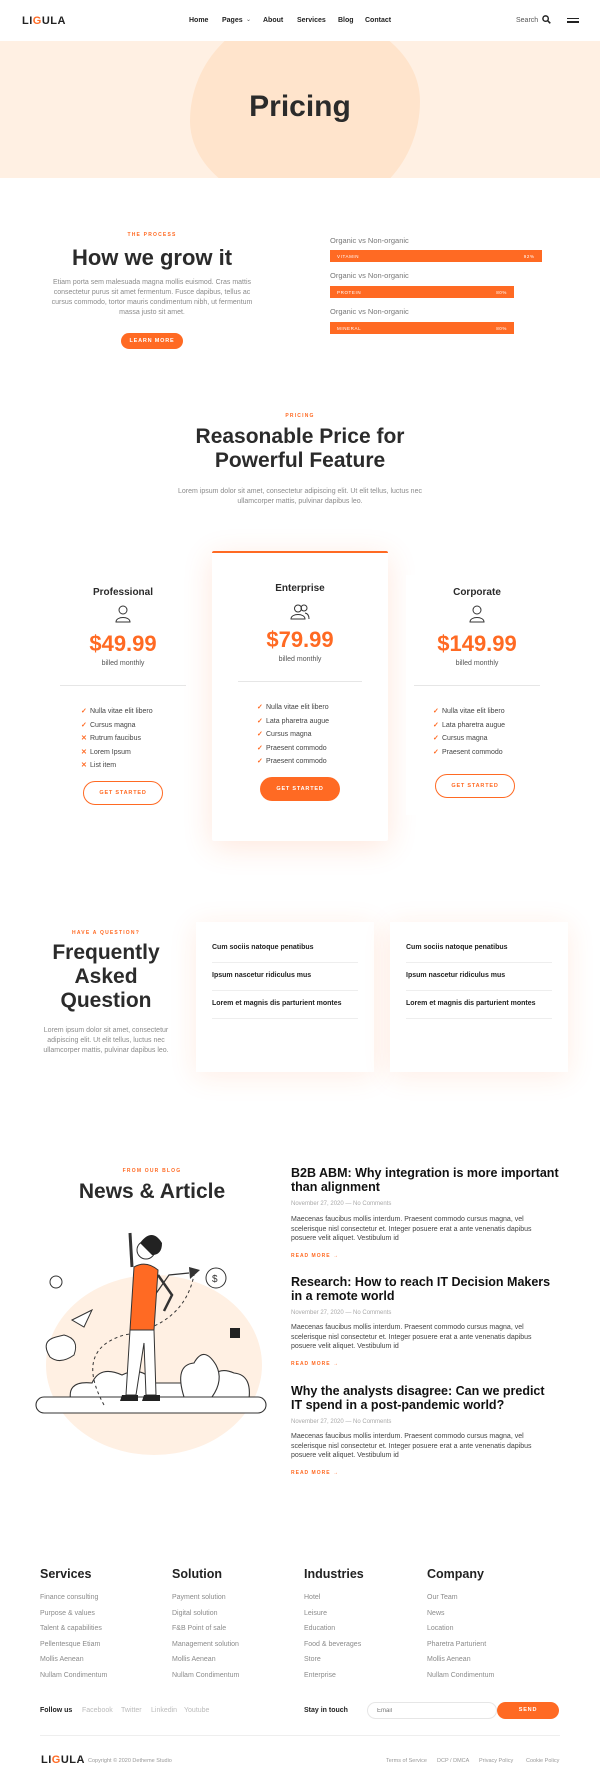 This screenshot has height=1789, width=600. What do you see at coordinates (378, 20) in the screenshot?
I see `nav-contact: Contact` at bounding box center [378, 20].